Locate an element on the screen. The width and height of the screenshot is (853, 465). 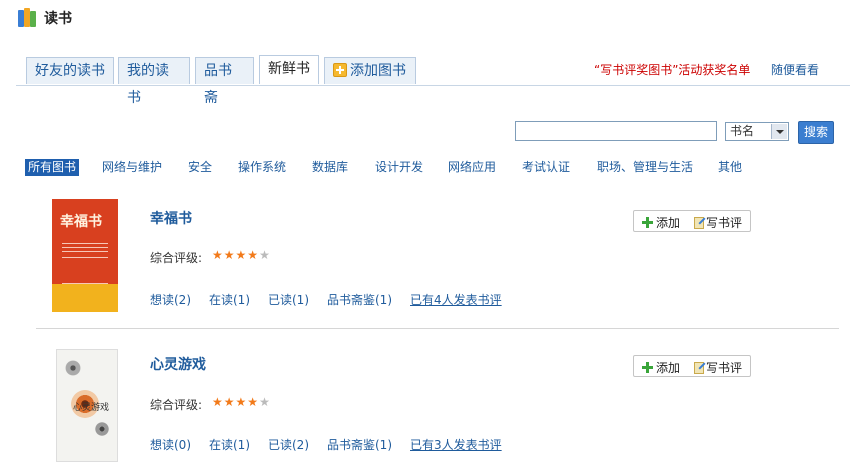
read-link: 已读(2) is located at coordinates (288, 444).